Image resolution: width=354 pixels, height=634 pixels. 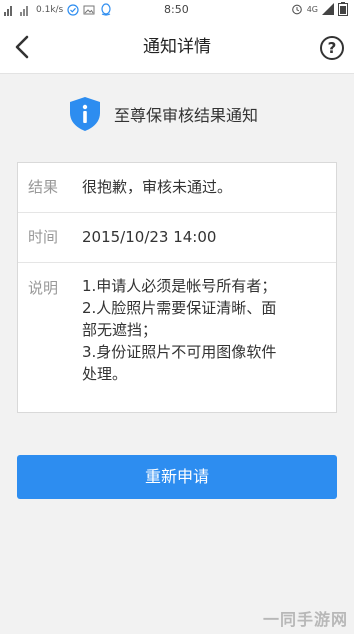 I want to click on app-bar: 通知详情 ?, so click(x=177, y=47).